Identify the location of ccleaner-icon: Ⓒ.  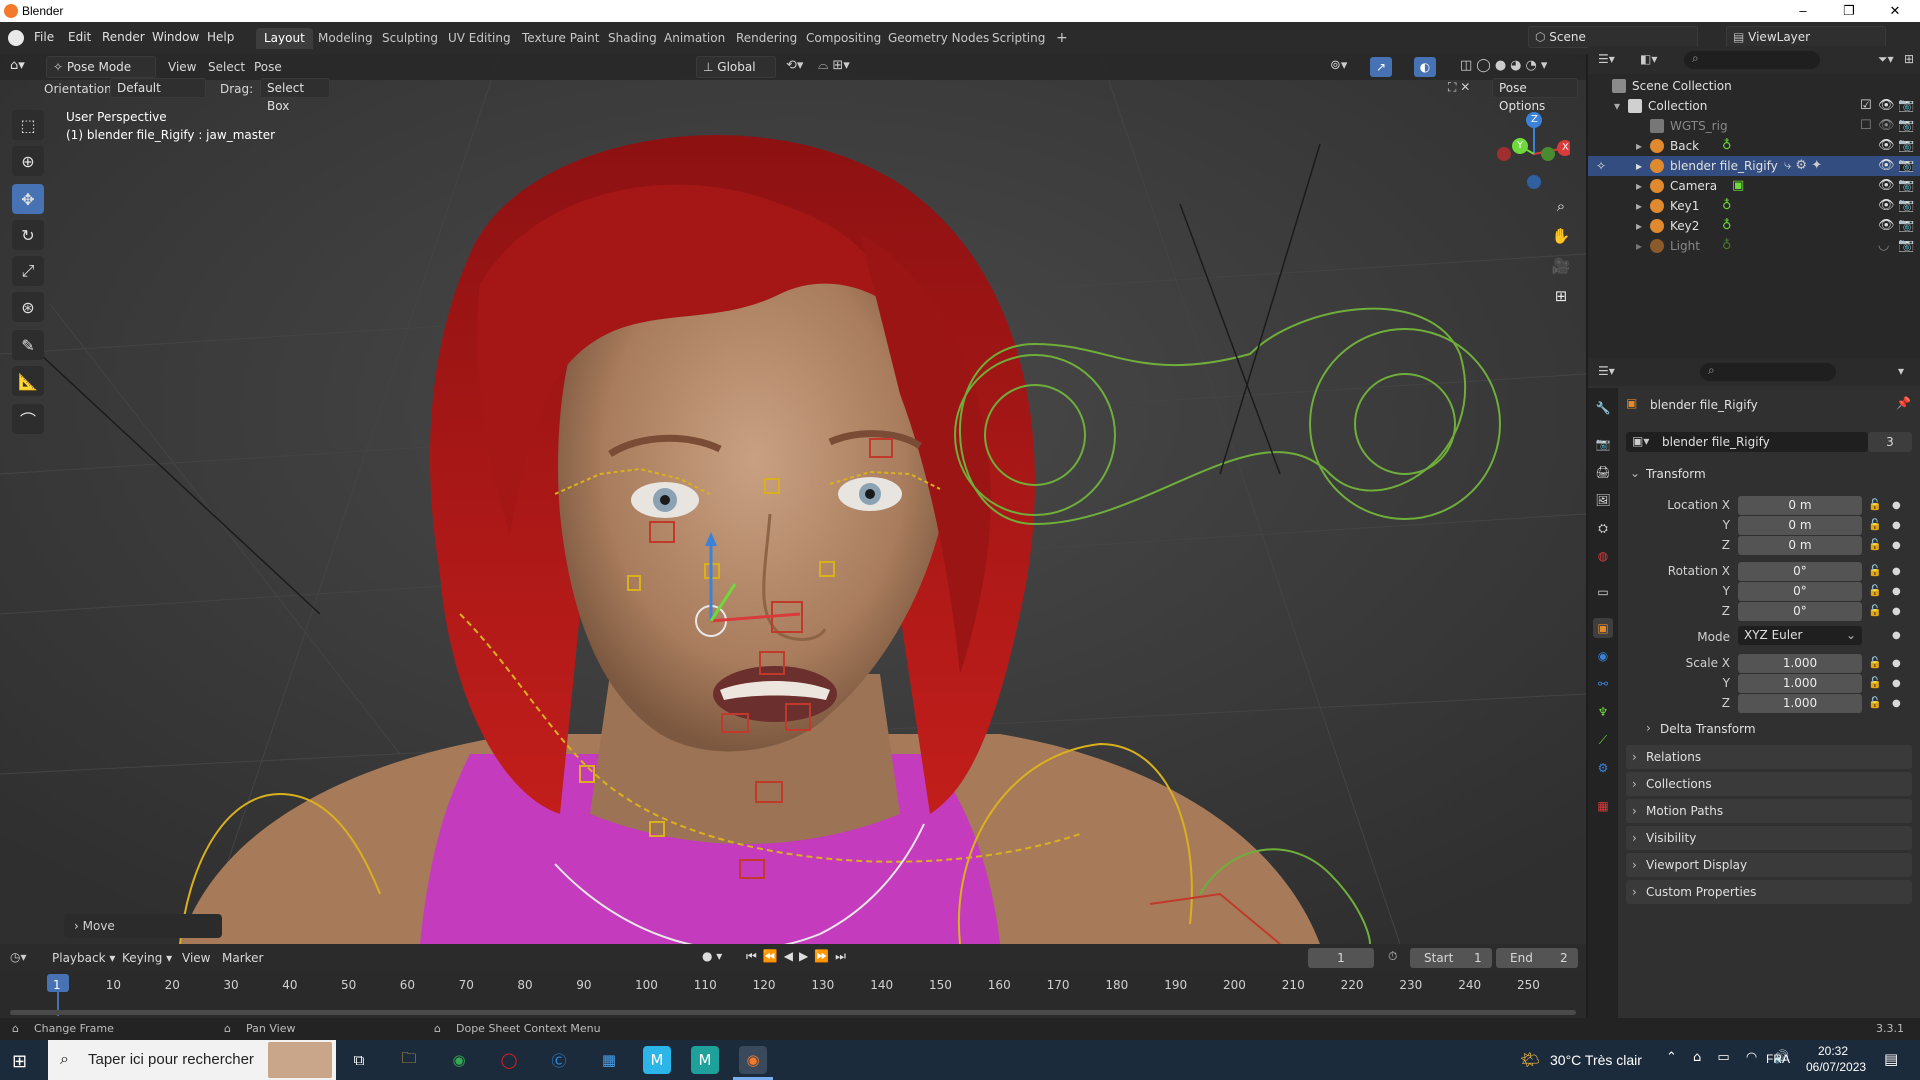
(559, 1060).